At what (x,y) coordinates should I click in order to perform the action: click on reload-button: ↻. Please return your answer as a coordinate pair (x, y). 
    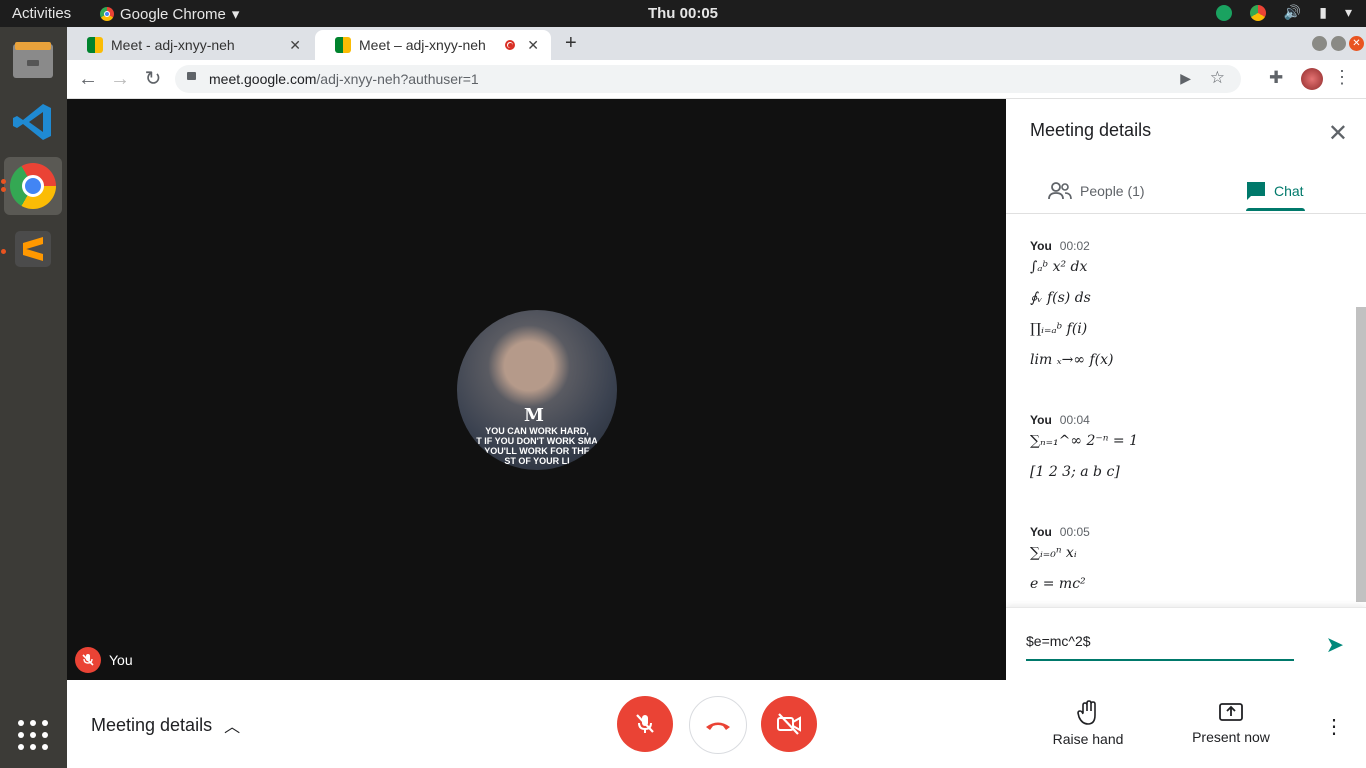
    Looking at the image, I should click on (153, 79).